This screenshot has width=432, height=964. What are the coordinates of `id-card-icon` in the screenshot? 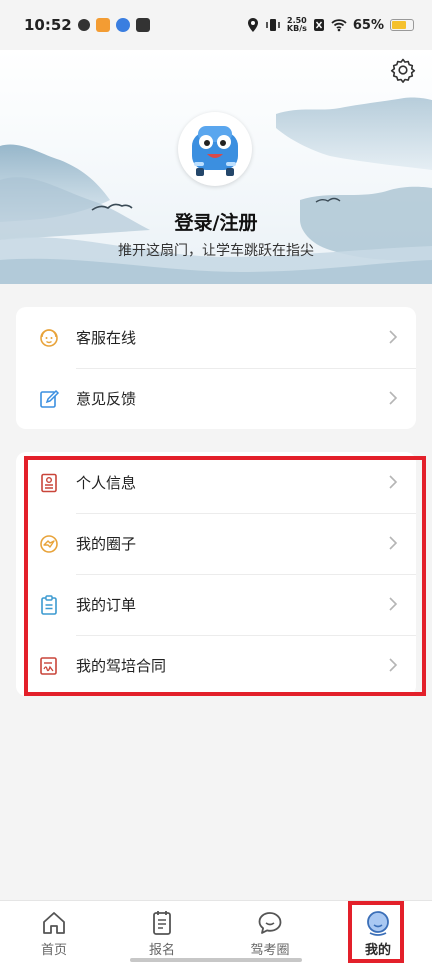 It's located at (49, 483).